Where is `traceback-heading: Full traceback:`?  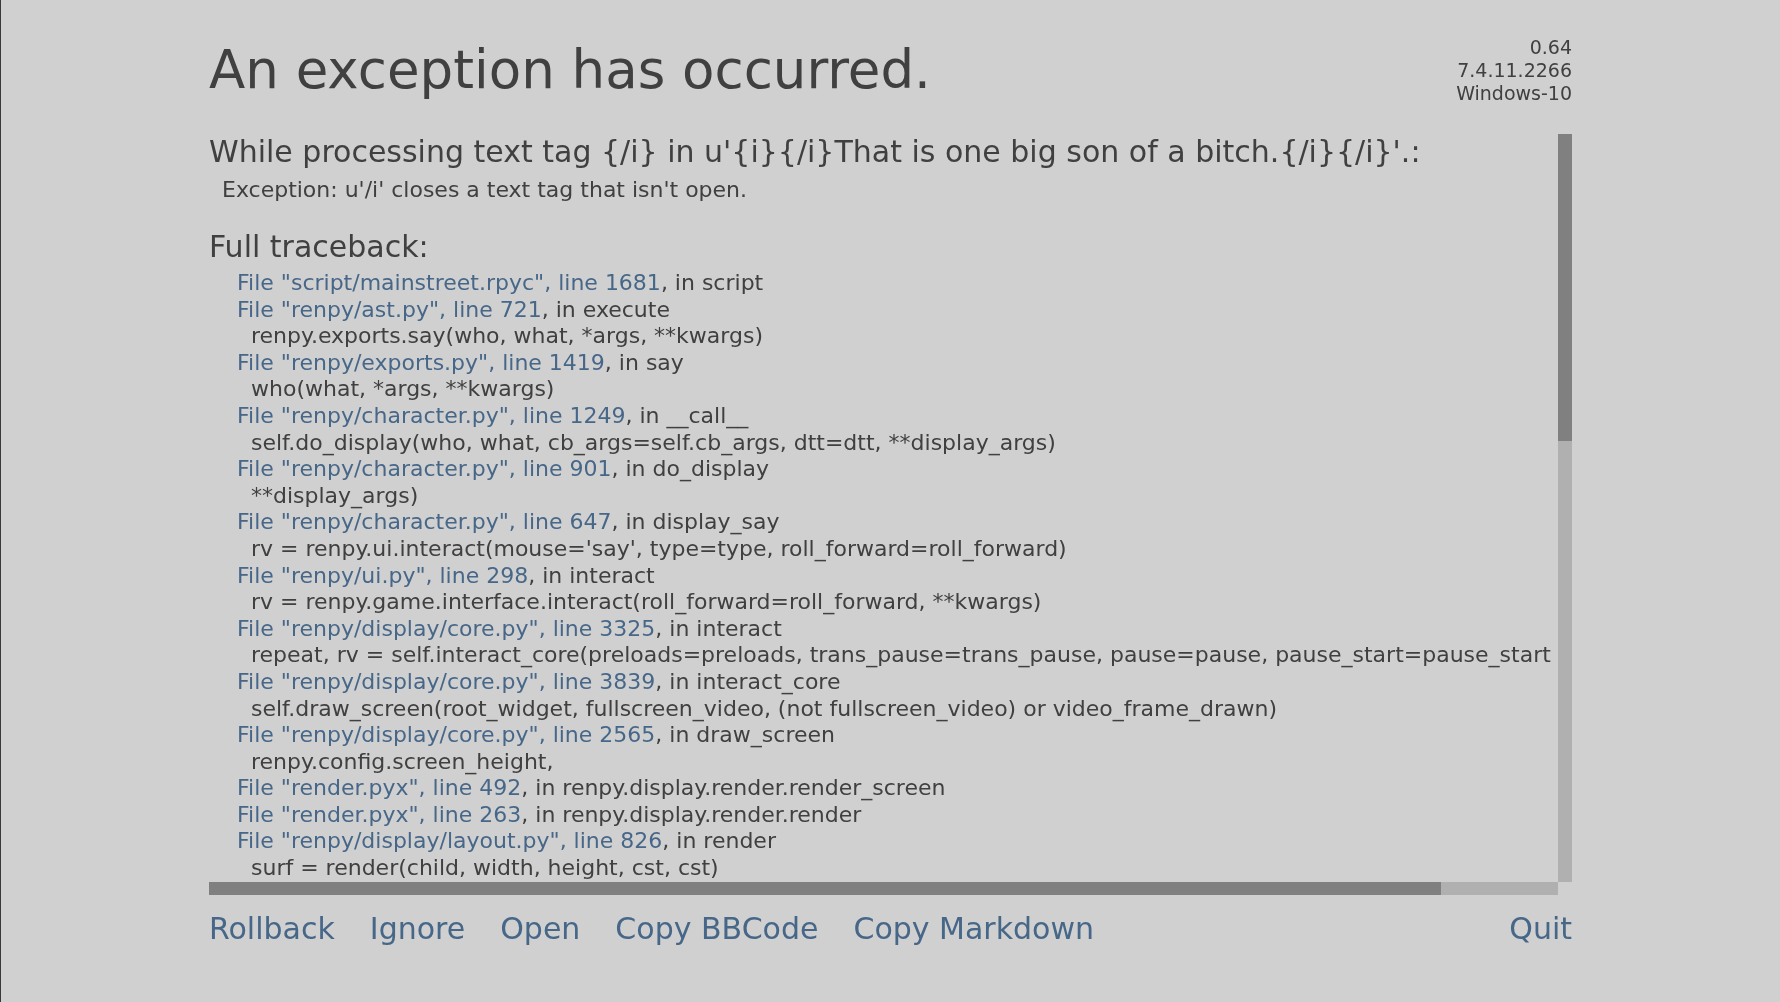 traceback-heading: Full traceback: is located at coordinates (319, 247).